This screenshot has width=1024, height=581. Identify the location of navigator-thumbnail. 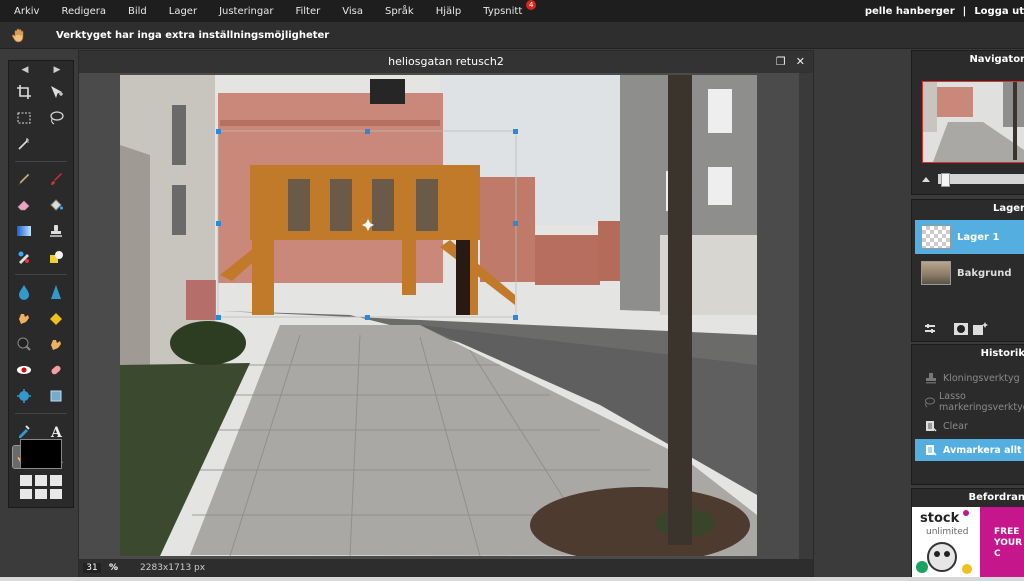
(973, 122).